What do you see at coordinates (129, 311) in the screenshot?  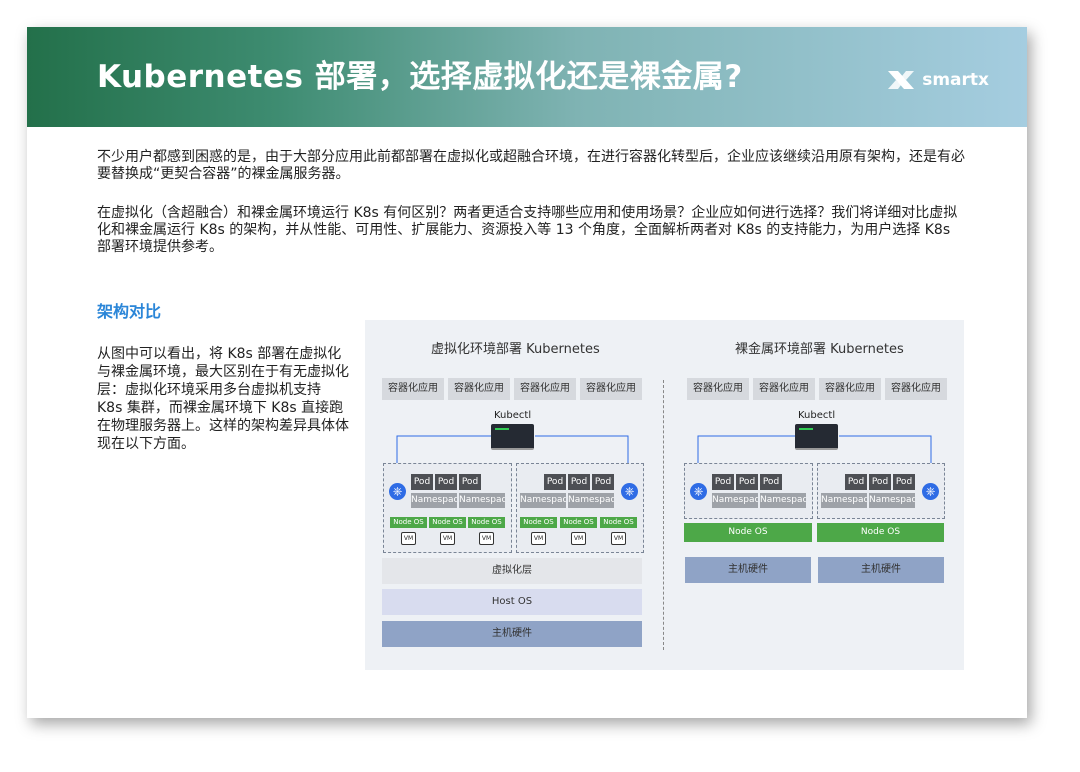 I see `section-title: 架构对比` at bounding box center [129, 311].